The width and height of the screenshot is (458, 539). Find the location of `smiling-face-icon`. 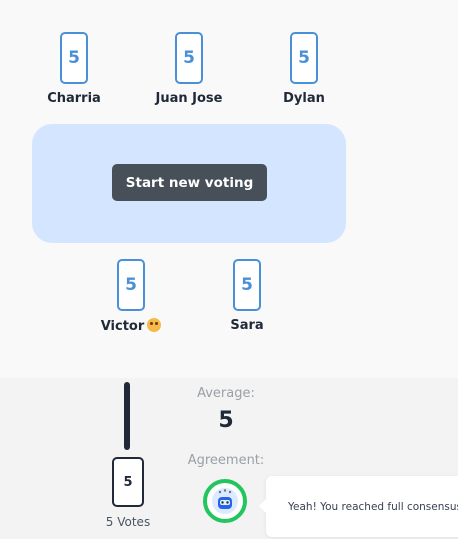

smiling-face-icon is located at coordinates (154, 325).